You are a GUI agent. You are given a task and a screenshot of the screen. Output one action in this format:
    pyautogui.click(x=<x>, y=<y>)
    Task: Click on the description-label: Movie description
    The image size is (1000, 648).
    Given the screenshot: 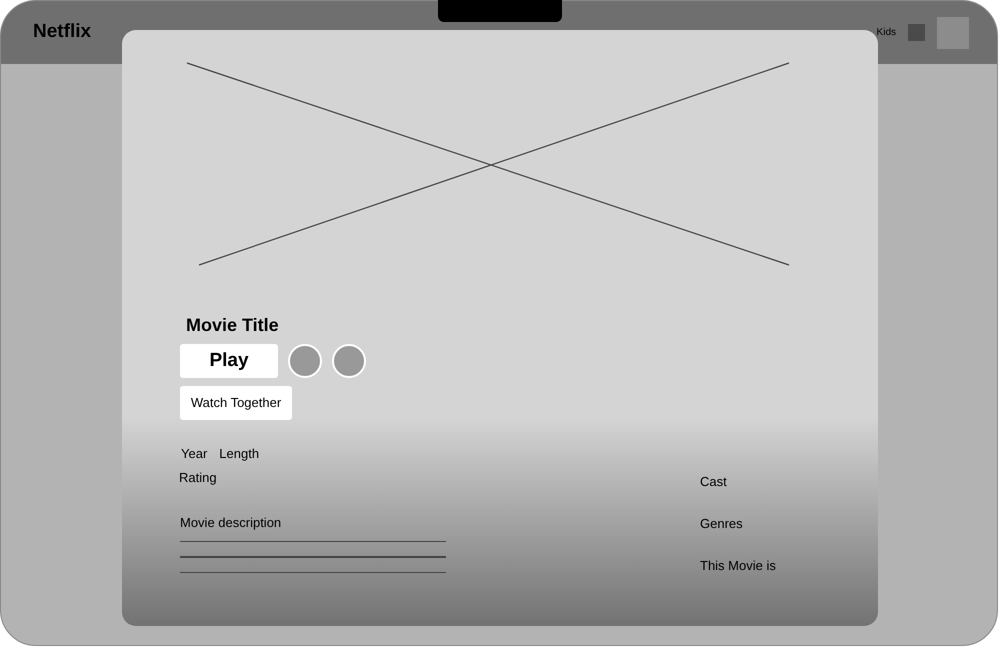 What is the action you would take?
    pyautogui.click(x=231, y=523)
    